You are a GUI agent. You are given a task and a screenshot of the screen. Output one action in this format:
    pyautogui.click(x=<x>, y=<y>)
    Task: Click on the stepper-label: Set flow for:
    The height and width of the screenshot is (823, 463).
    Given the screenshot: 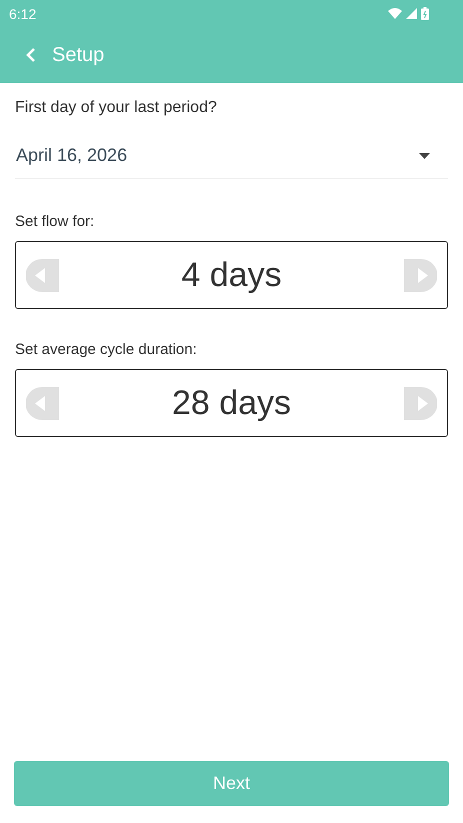 What is the action you would take?
    pyautogui.click(x=54, y=221)
    